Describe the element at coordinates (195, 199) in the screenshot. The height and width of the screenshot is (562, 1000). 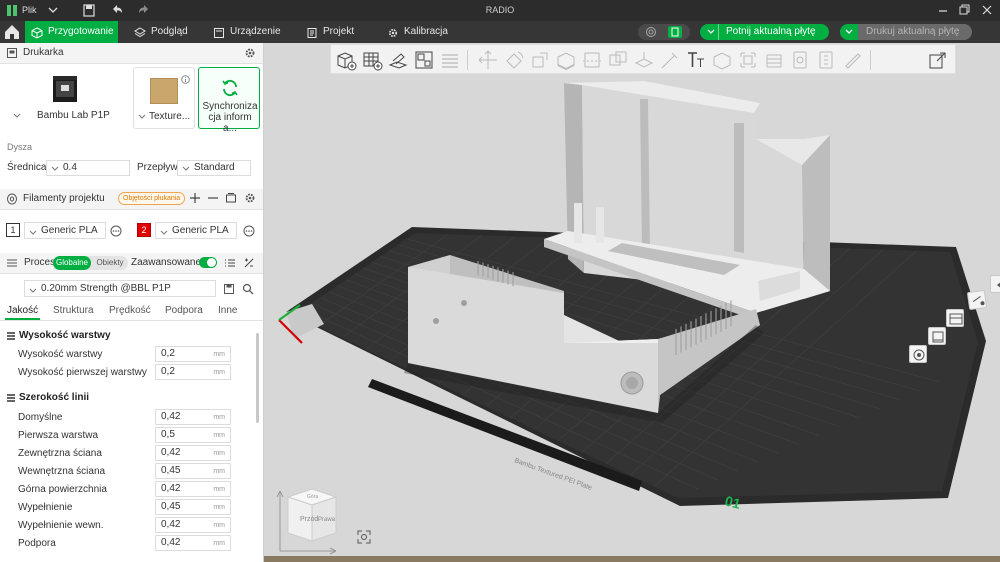
I see `add-icon` at that location.